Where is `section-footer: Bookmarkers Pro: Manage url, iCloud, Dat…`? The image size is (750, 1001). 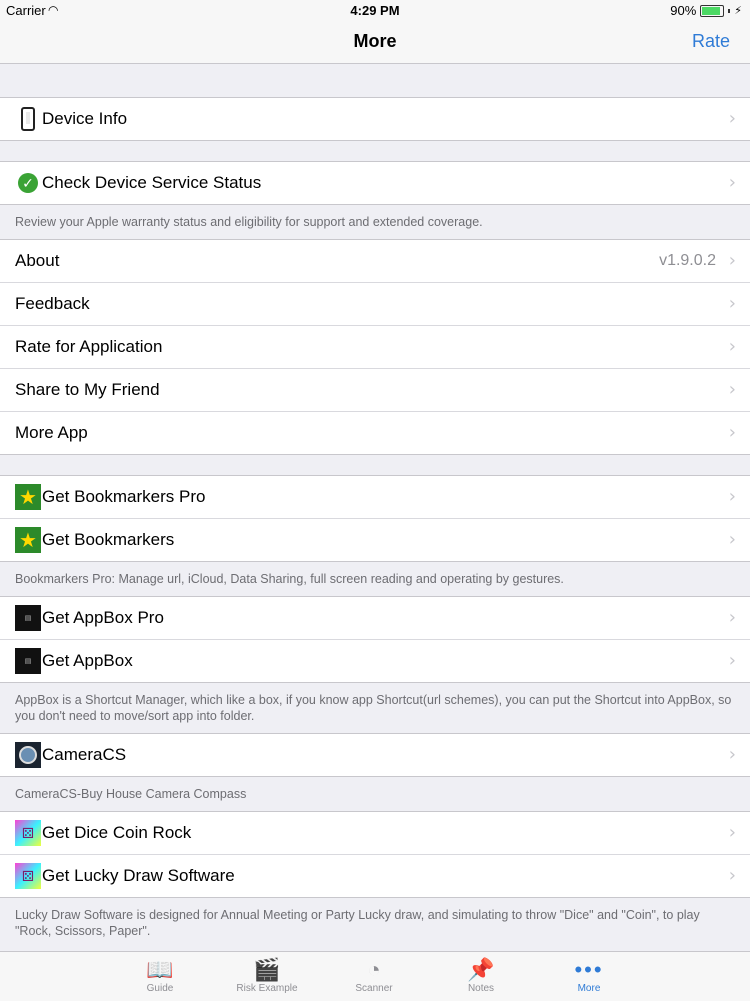
section-footer: Bookmarkers Pro: Manage url, iCloud, Dat… is located at coordinates (289, 579).